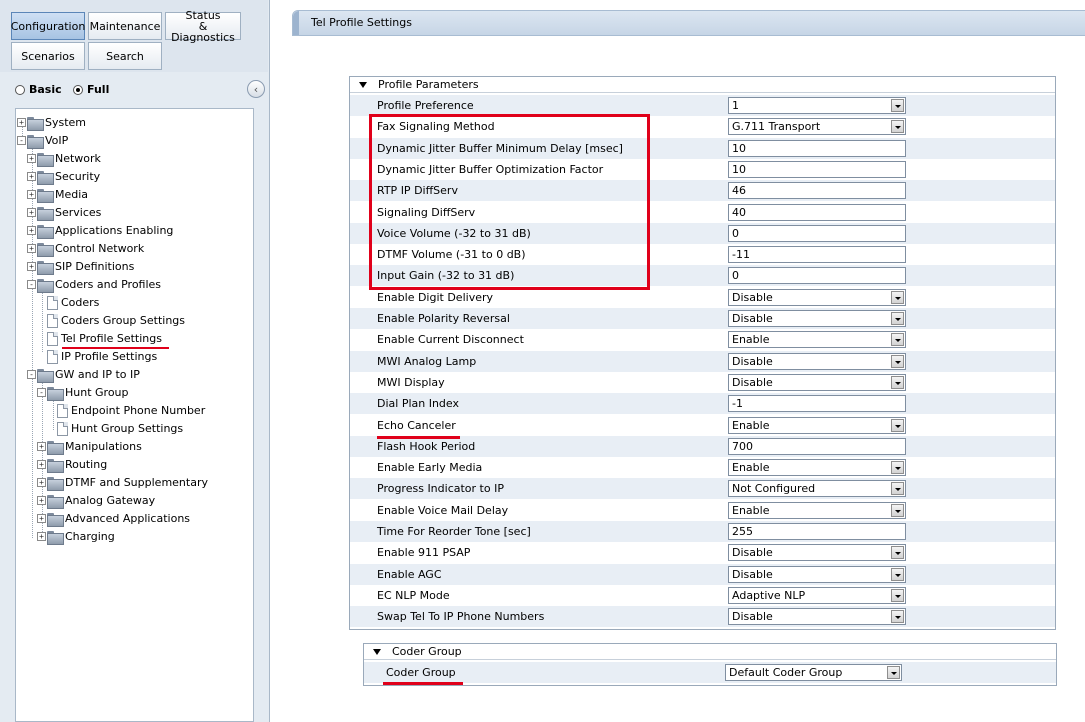 The image size is (1085, 722). I want to click on tree-item-charging: + Charging, so click(76, 536).